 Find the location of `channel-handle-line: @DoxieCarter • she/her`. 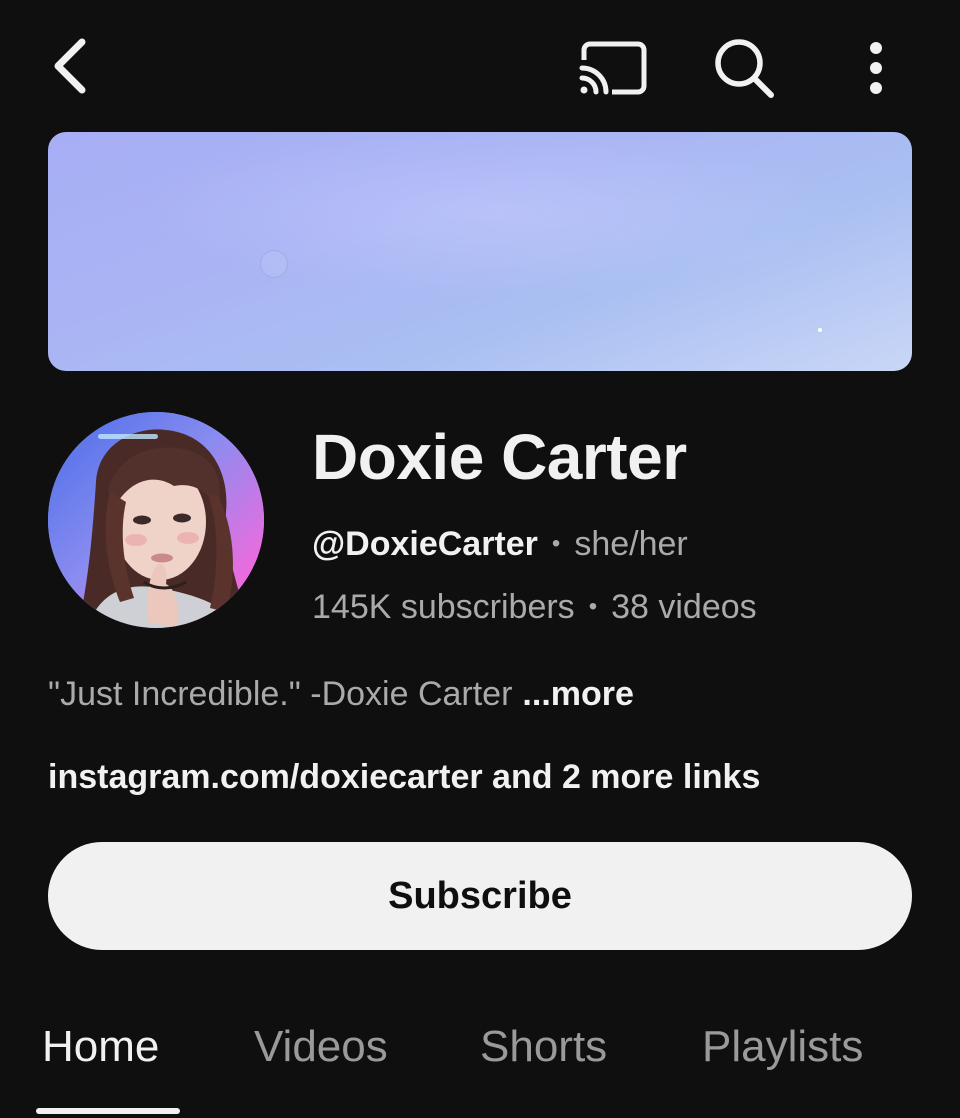

channel-handle-line: @DoxieCarter • she/her is located at coordinates (500, 544).